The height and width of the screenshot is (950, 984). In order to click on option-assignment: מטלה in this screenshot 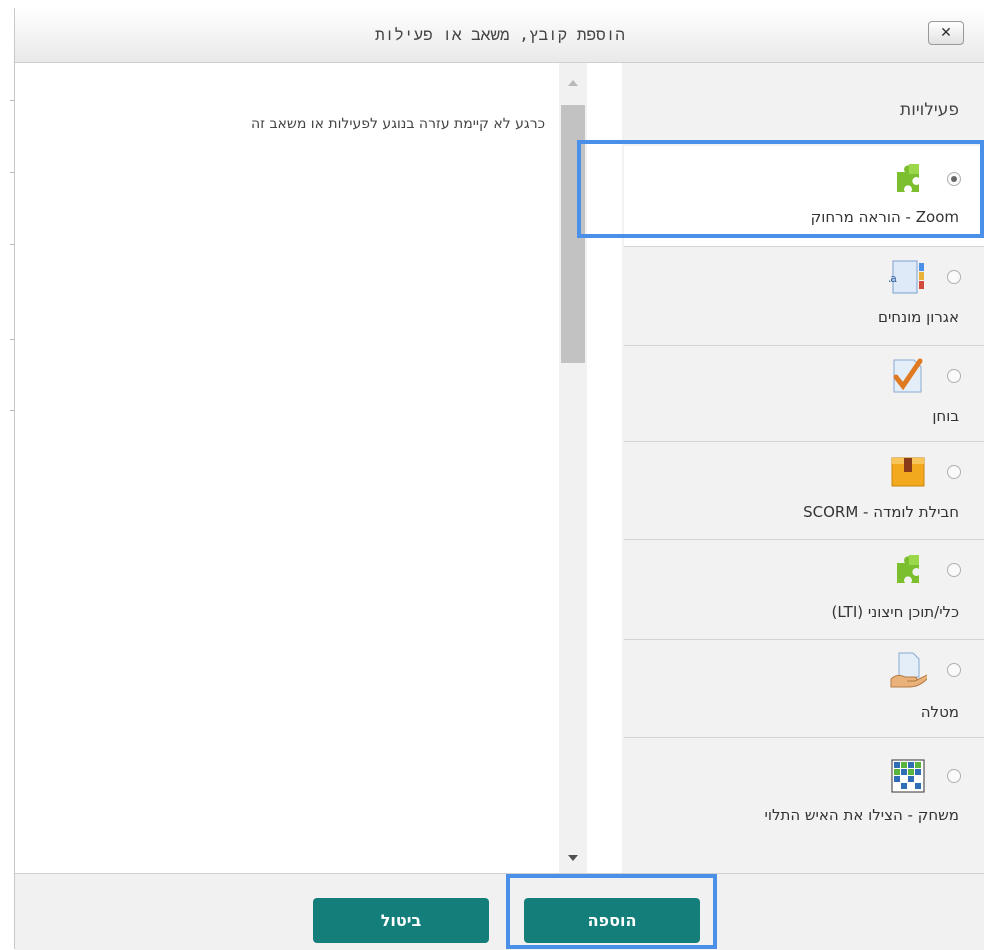, I will do `click(804, 689)`.